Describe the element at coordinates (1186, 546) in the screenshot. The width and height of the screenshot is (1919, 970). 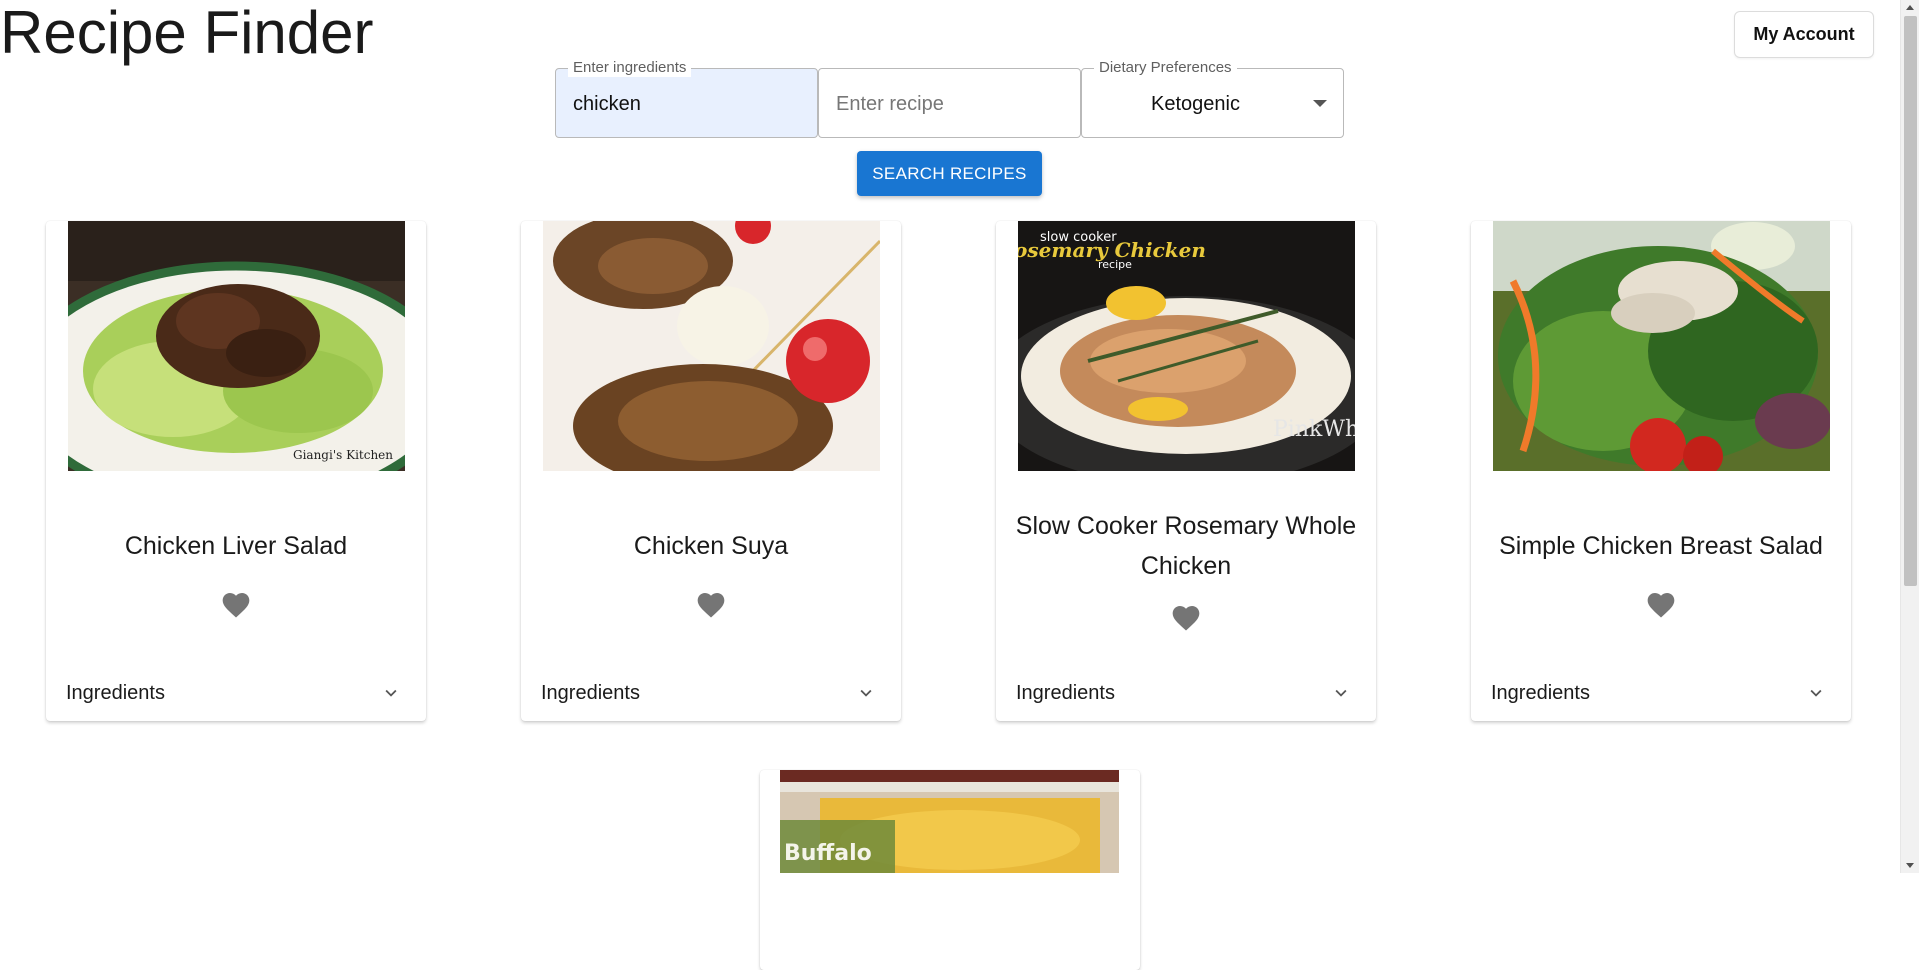
I see `recipe-title: Slow Cooker Rosemary Whole Chicken` at that location.